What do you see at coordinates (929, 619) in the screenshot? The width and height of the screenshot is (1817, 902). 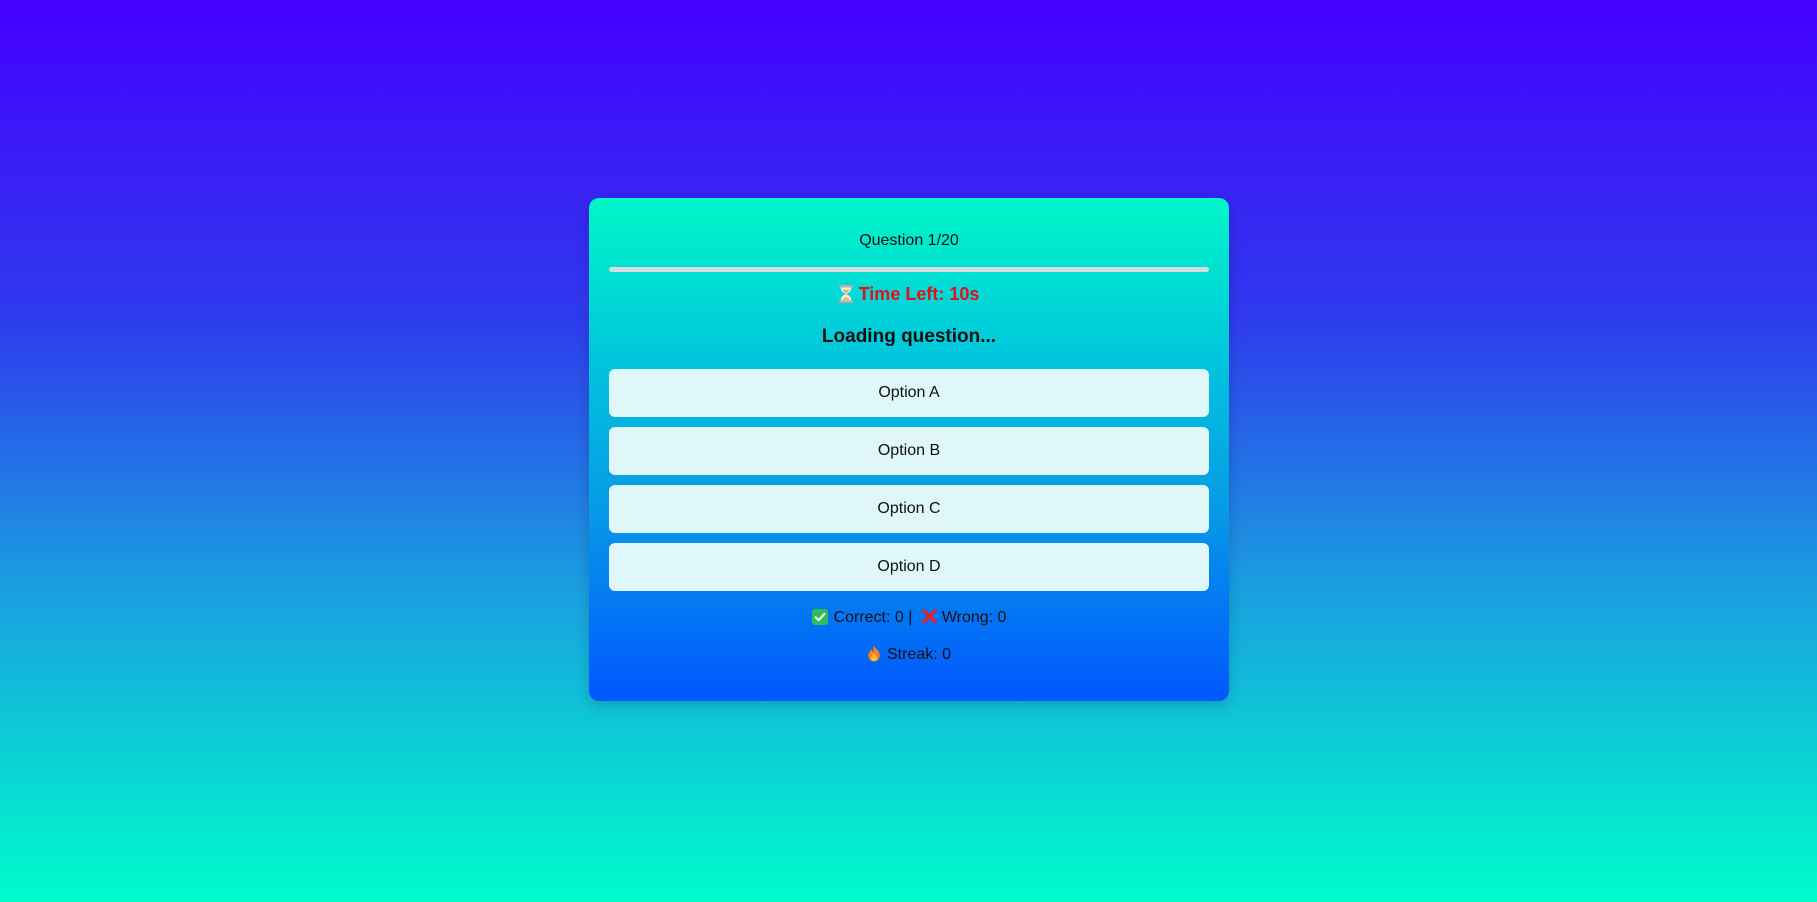 I see `cross-icon` at bounding box center [929, 619].